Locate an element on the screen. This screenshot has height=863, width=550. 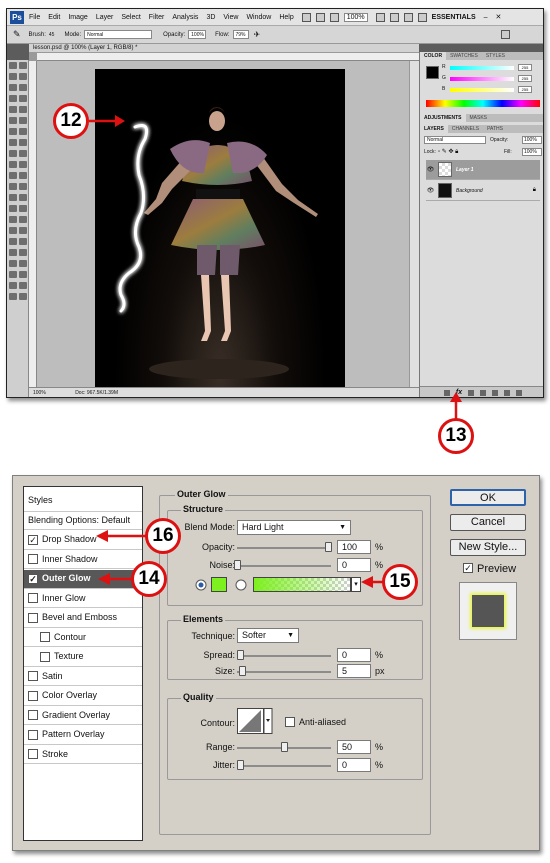
tab-swatches: SWATCHES is located at coordinates (464, 56).